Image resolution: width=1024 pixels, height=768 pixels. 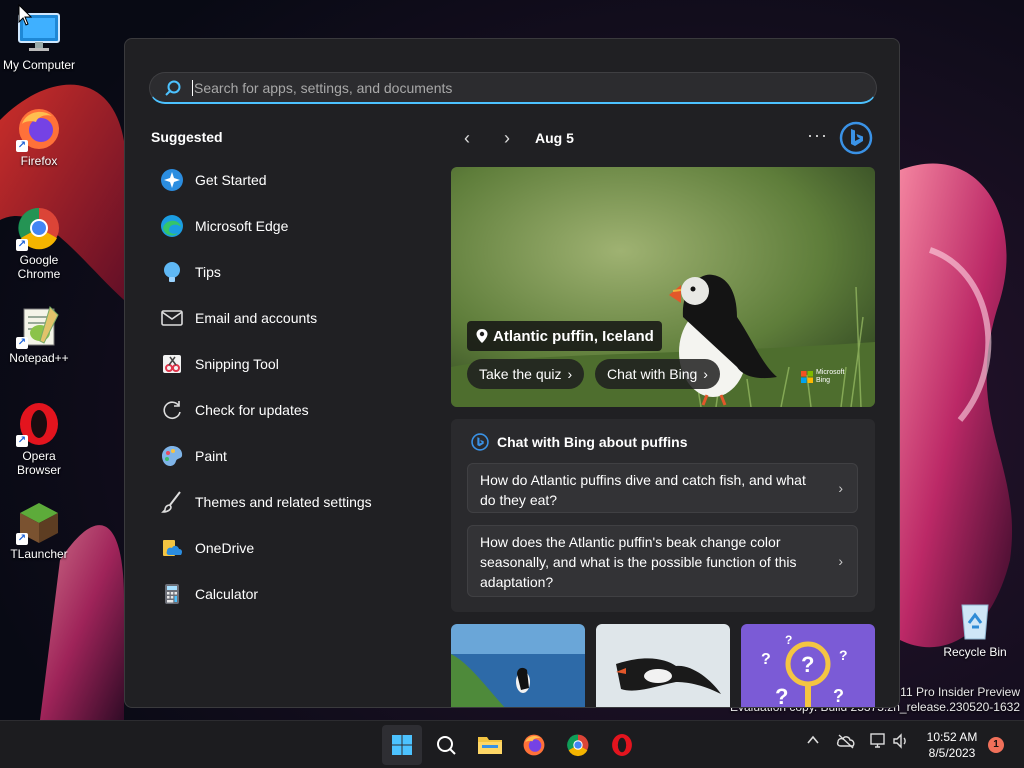 I want to click on desktop-icon-label: Opera Browser, so click(x=38, y=463).